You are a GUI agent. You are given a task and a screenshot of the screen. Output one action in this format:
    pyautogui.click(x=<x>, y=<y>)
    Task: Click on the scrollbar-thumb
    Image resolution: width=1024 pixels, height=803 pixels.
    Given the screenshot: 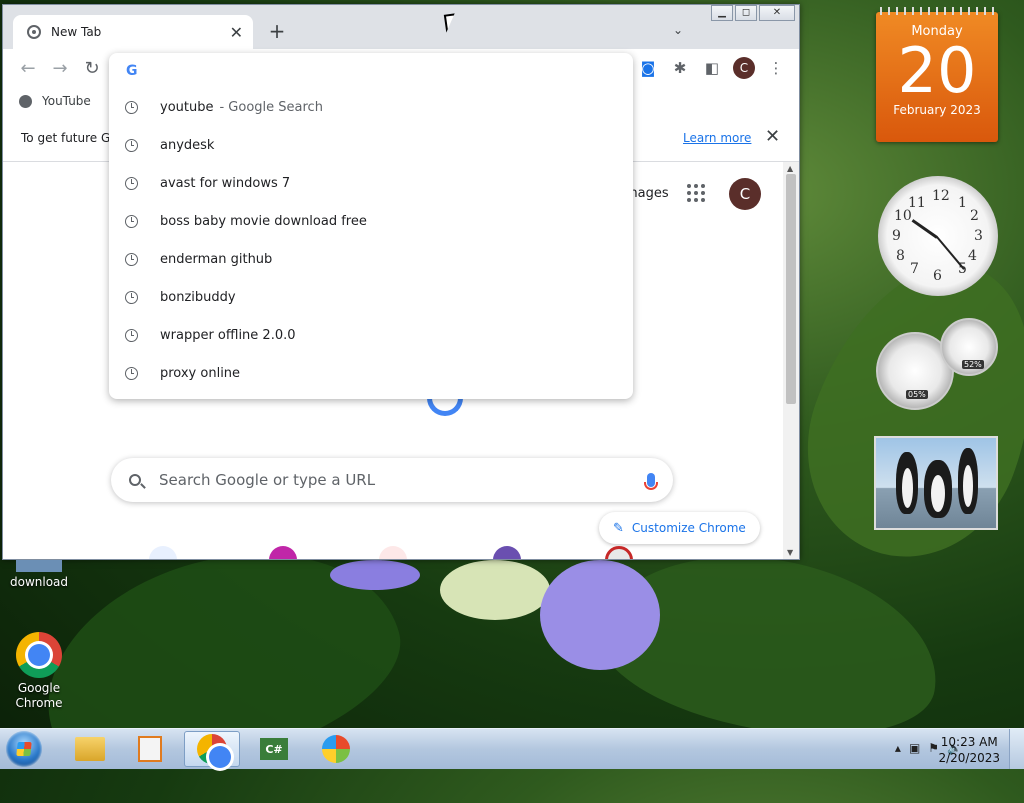 What is the action you would take?
    pyautogui.click(x=791, y=289)
    